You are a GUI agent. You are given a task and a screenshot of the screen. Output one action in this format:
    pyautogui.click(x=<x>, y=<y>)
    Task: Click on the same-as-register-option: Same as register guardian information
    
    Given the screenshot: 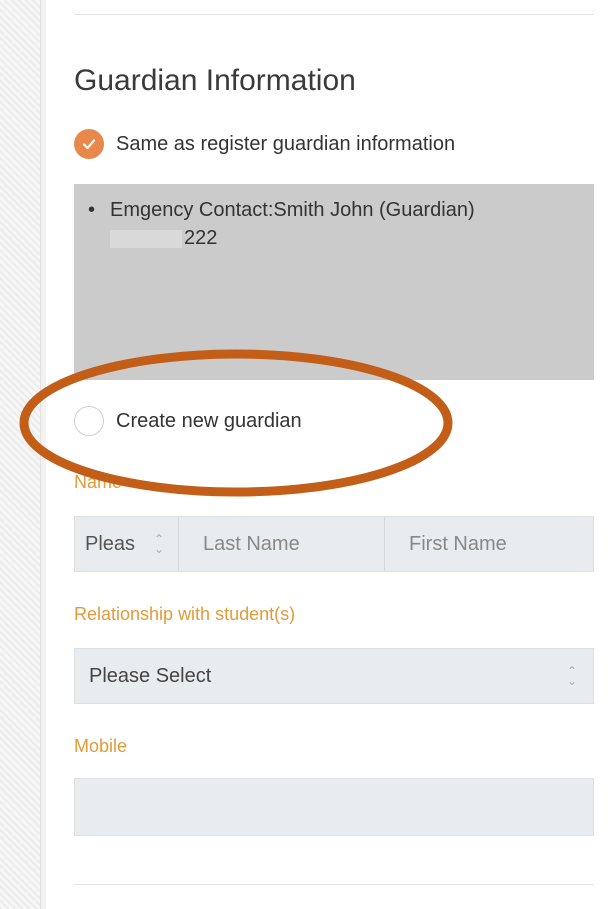 What is the action you would take?
    pyautogui.click(x=264, y=144)
    